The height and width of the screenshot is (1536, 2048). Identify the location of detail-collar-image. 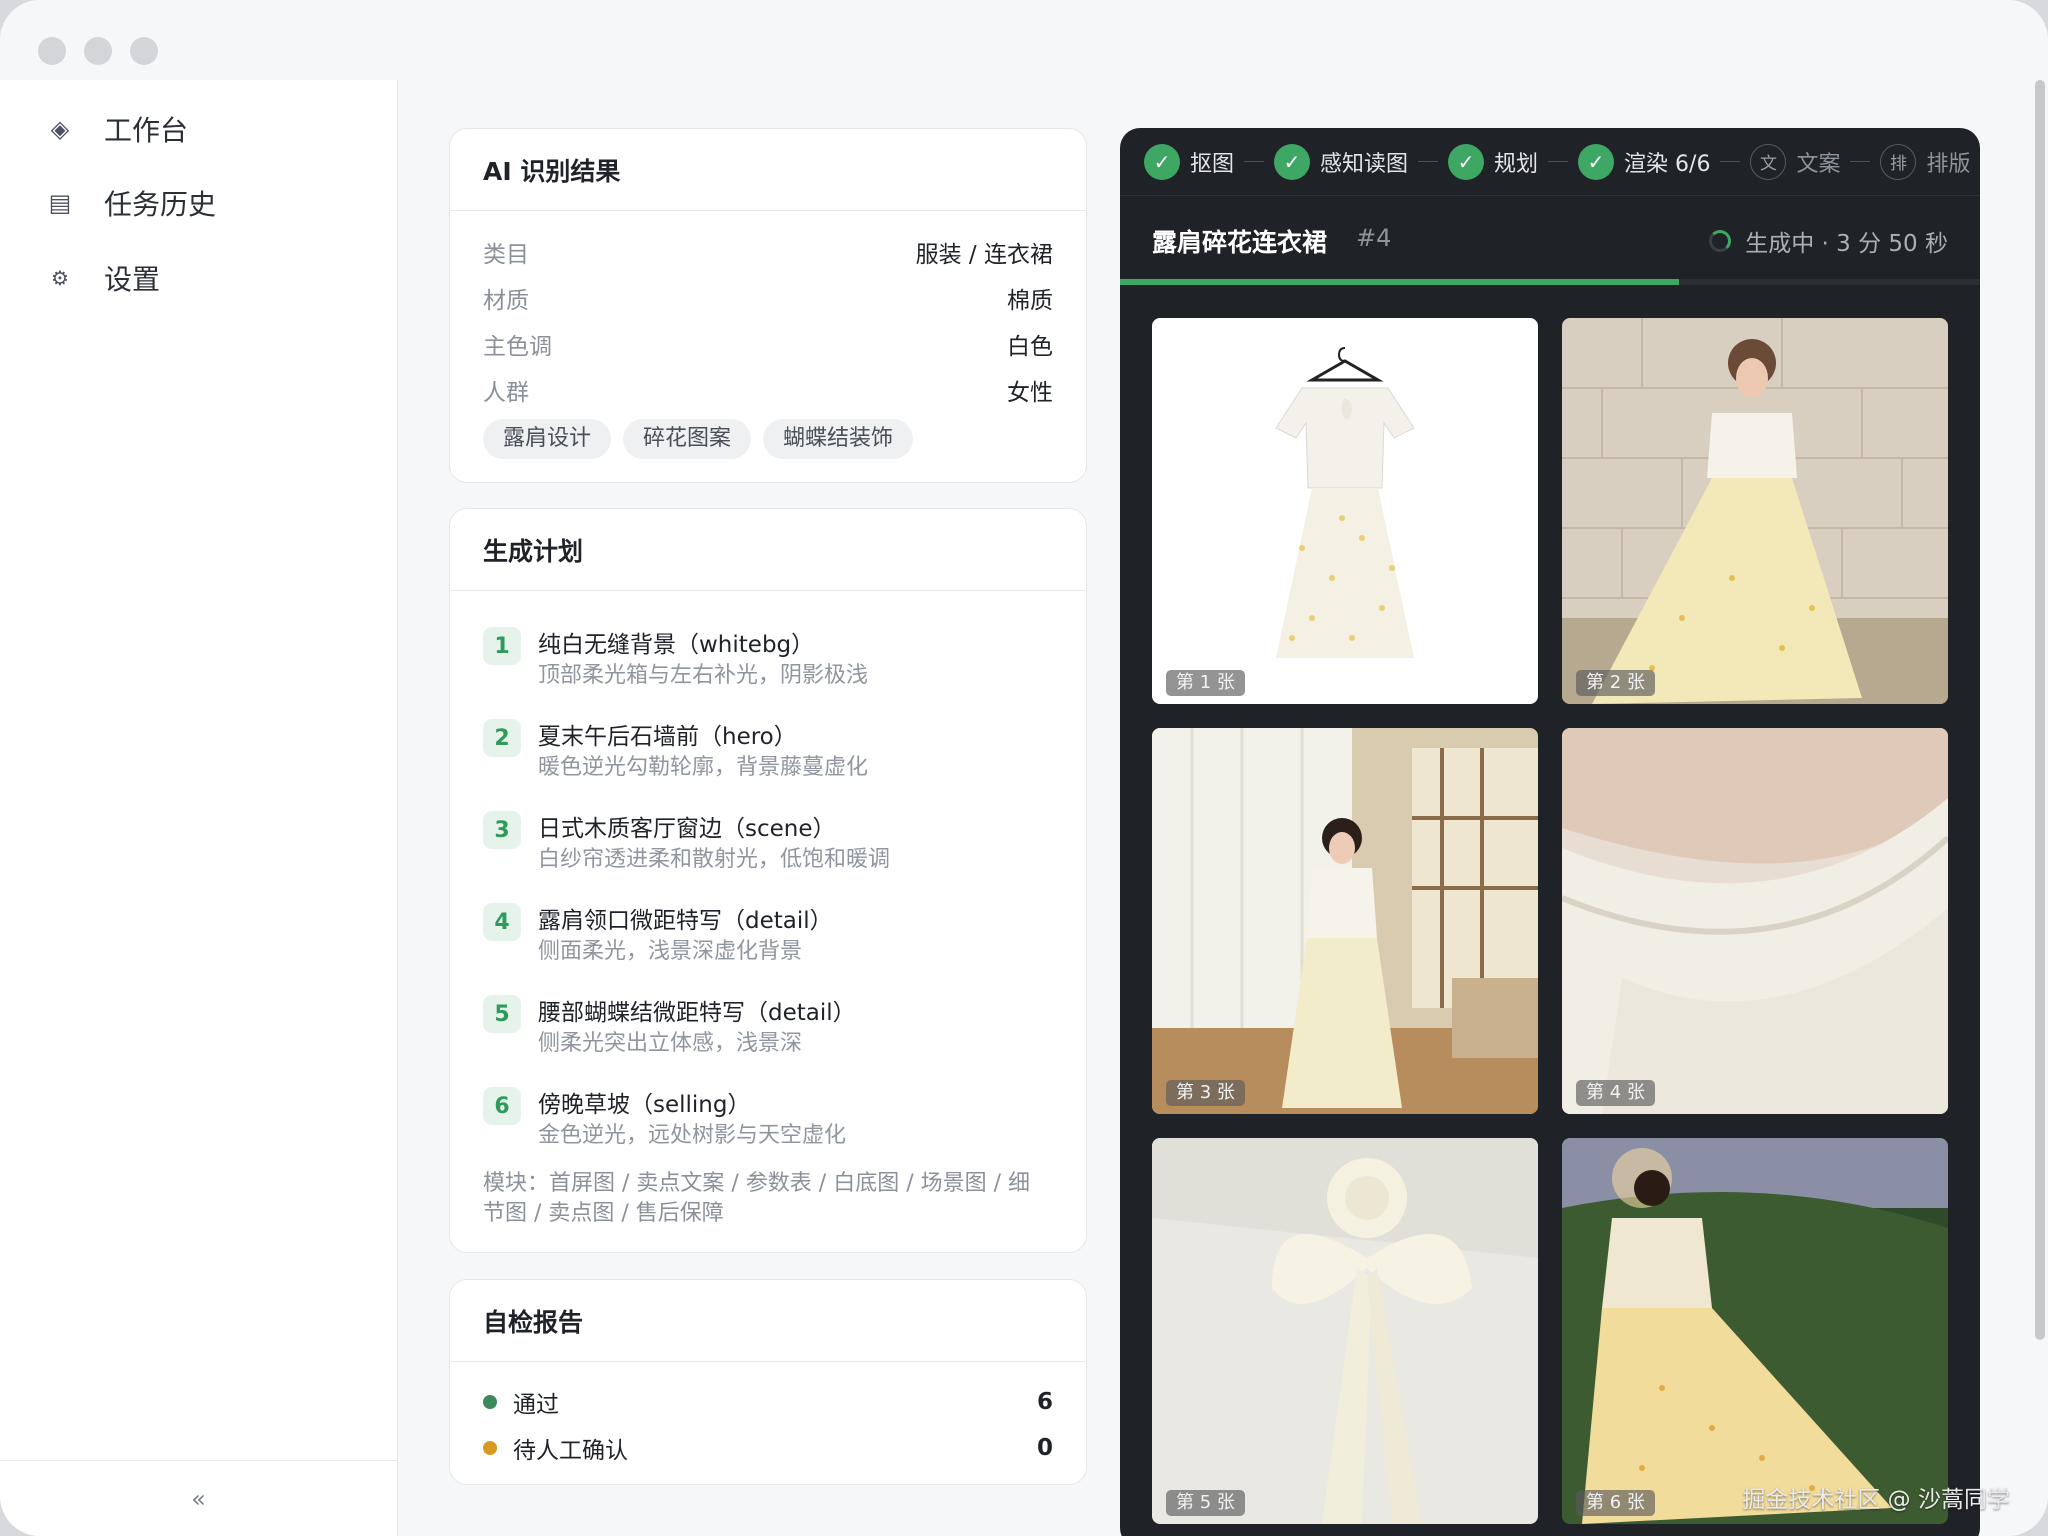
(1755, 921).